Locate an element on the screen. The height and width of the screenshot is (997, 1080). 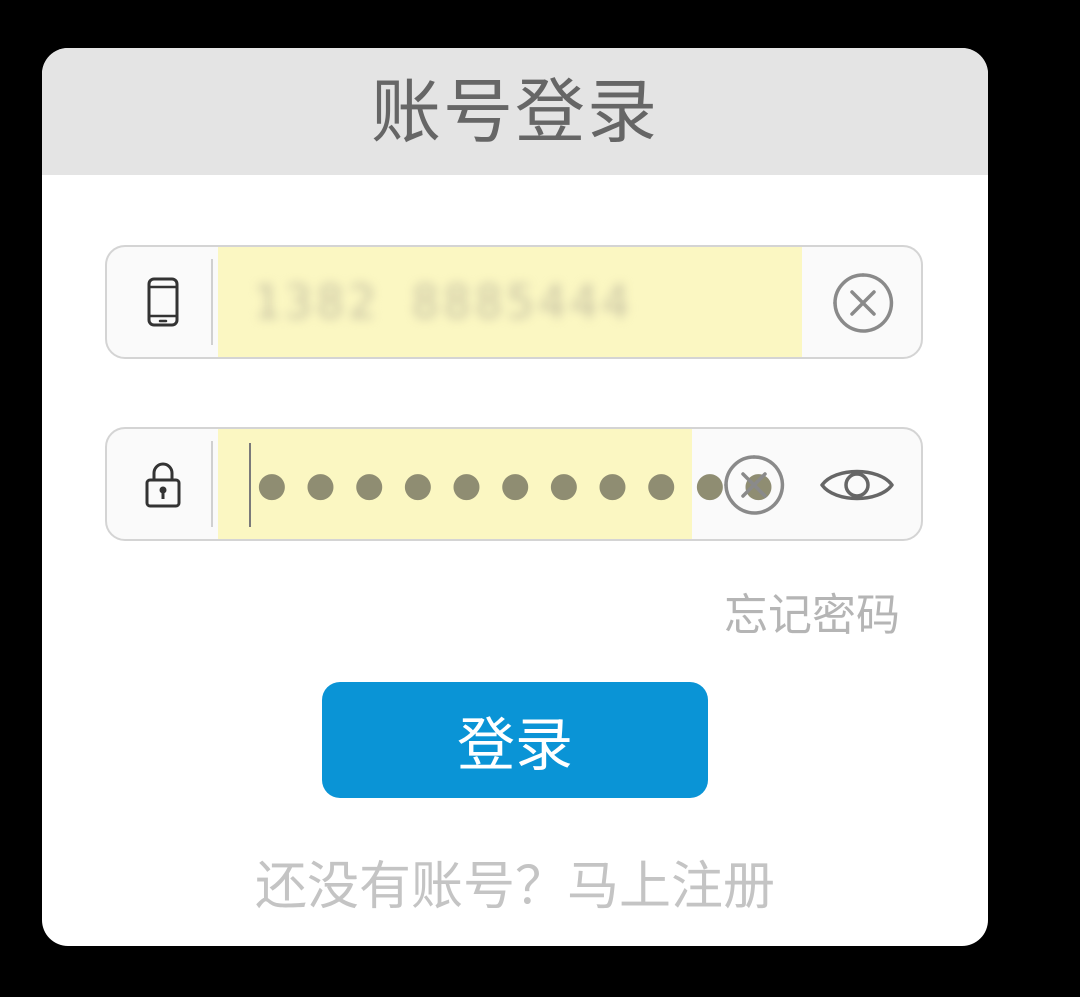
eye-icon is located at coordinates (857, 485).